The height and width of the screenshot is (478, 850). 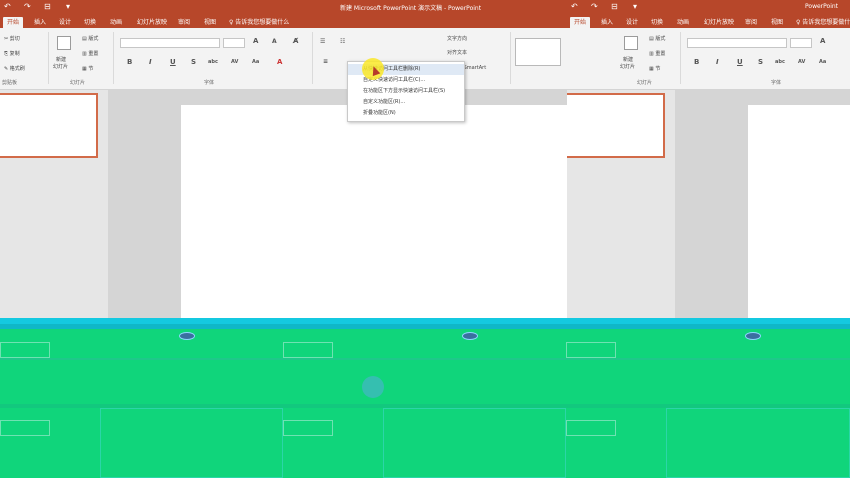 What do you see at coordinates (406, 91) in the screenshot?
I see `menu-item-show-qat-below: 在功能区下方显示快速访问工具栏(S)` at bounding box center [406, 91].